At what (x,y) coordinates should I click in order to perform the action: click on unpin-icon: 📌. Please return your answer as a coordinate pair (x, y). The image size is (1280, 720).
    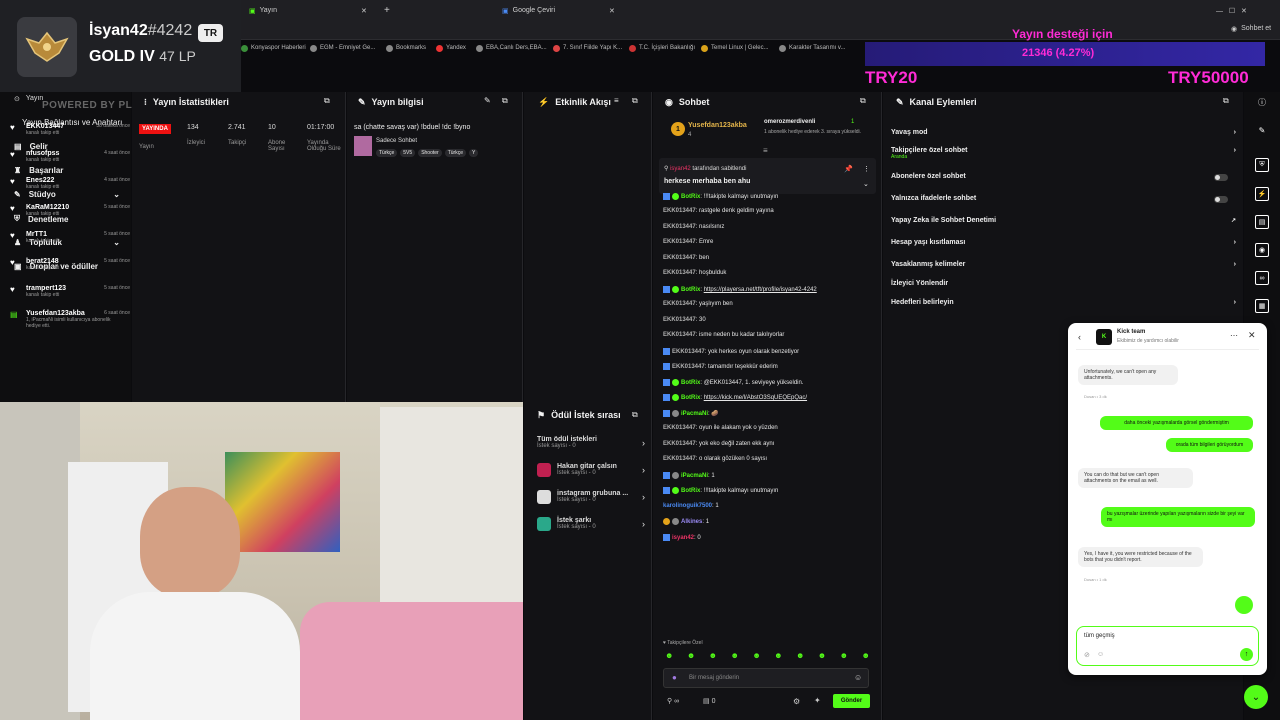
    Looking at the image, I should click on (848, 169).